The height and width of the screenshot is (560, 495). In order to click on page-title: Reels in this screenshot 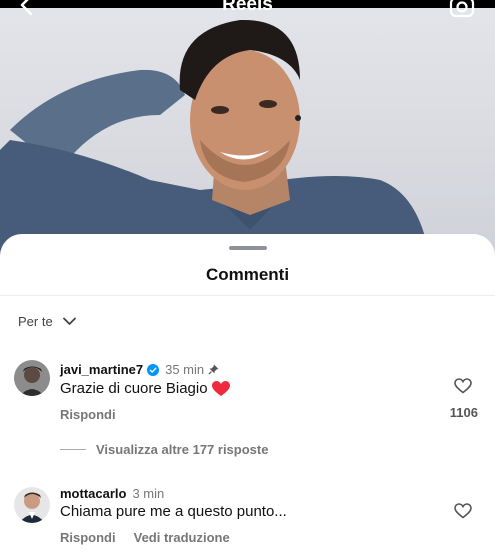, I will do `click(247, 7)`.